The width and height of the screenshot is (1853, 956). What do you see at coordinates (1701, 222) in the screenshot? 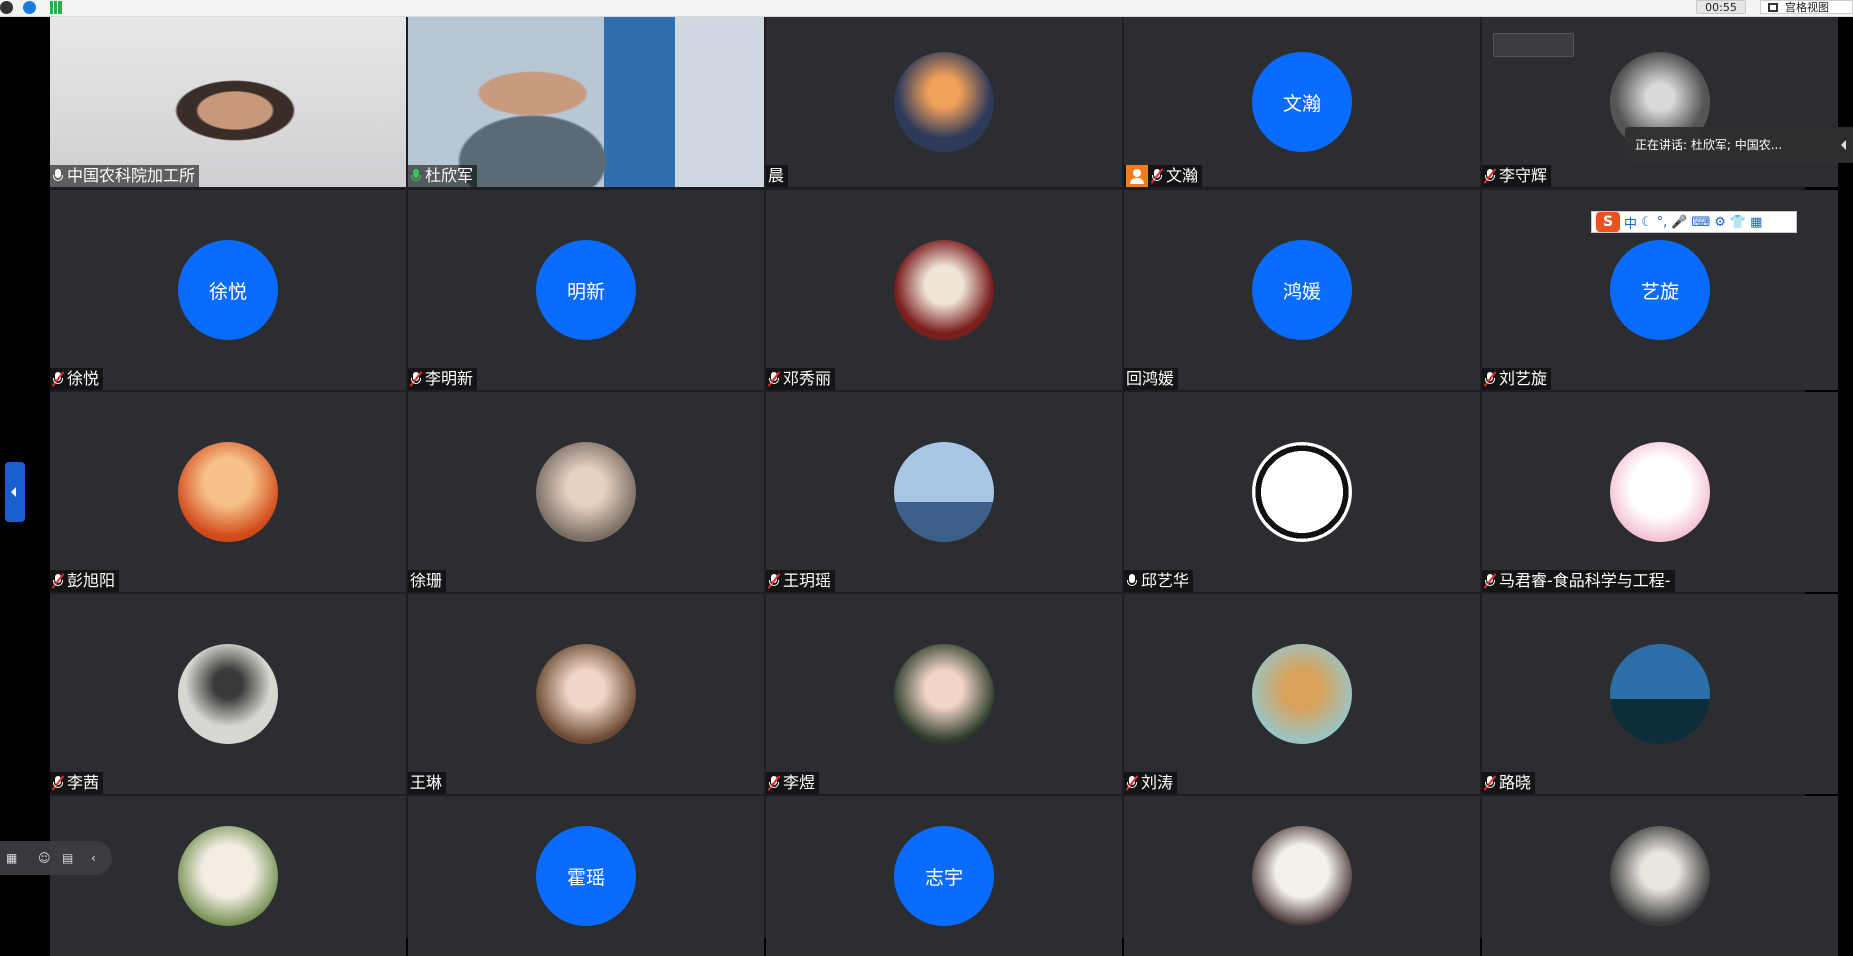
I see `ime-keyboard-icon: ⌨` at bounding box center [1701, 222].